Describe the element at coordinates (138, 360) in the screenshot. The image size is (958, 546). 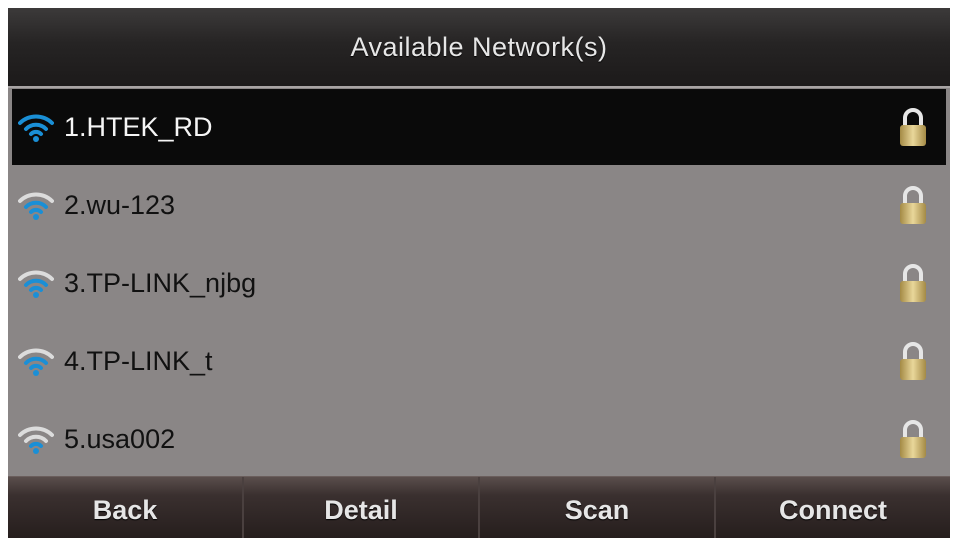
I see `network-ssid: 4.TP-LINK_t` at that location.